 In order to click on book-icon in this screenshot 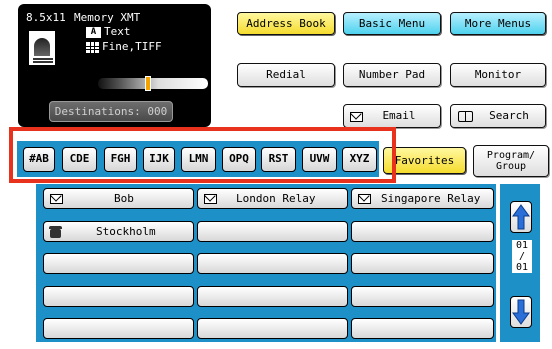, I will do `click(465, 116)`.